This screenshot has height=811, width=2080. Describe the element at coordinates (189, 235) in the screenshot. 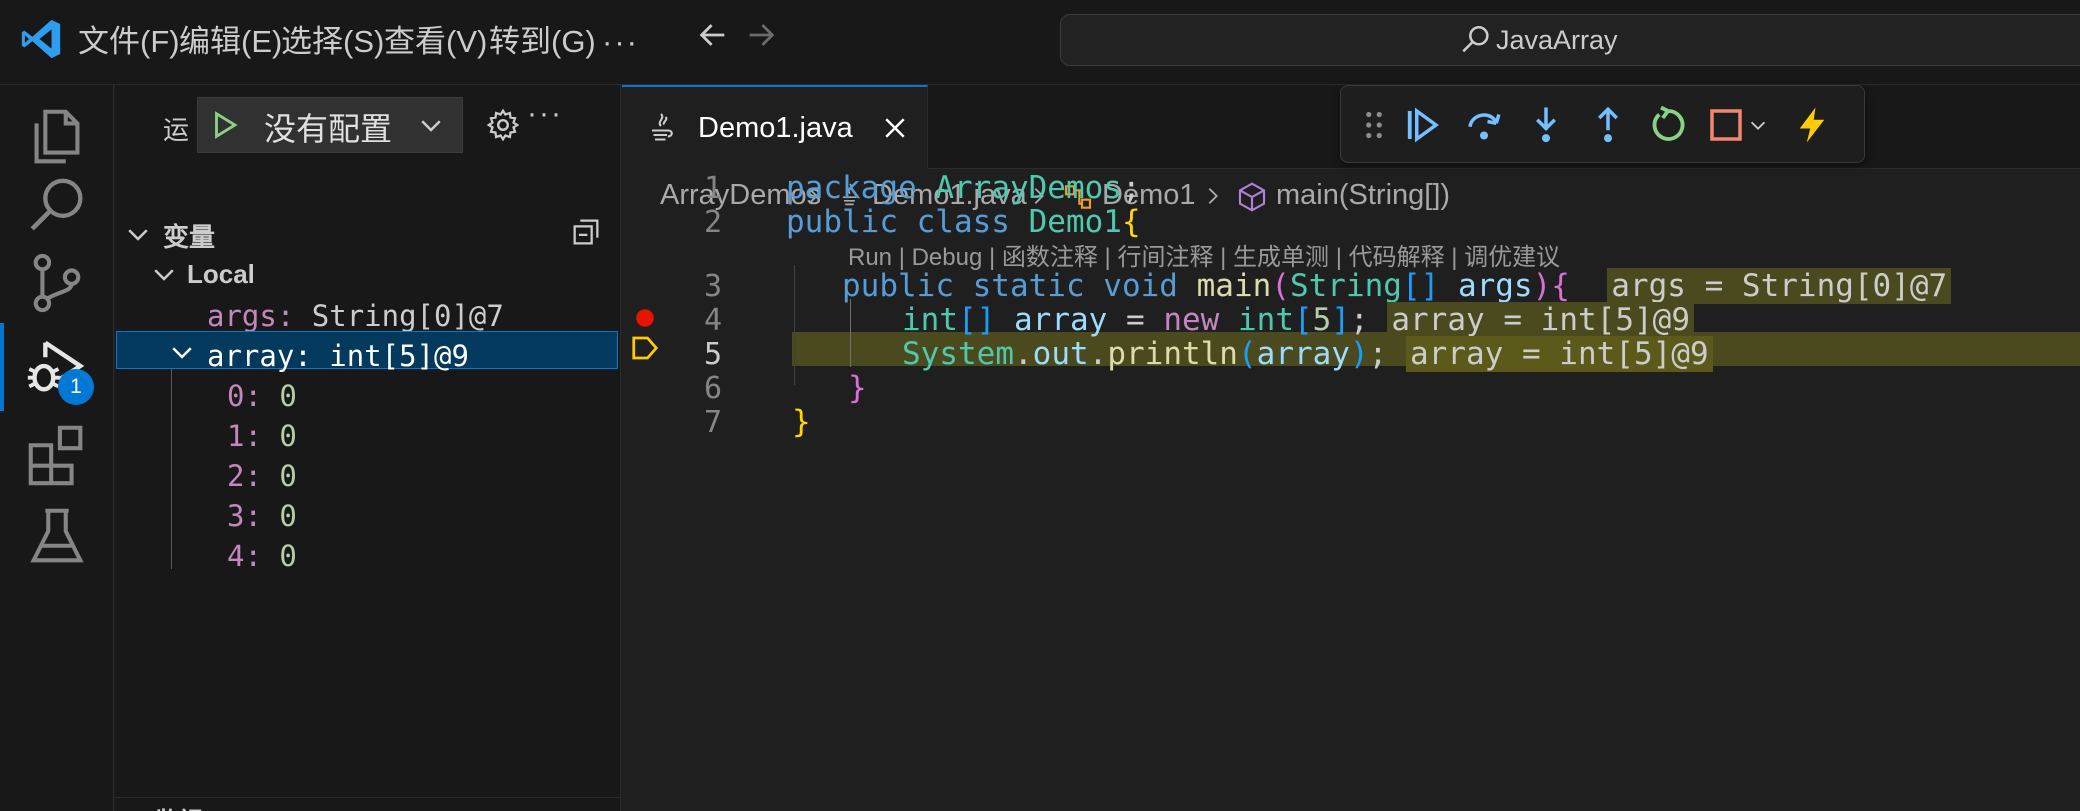

I see `variables-header: 变量` at that location.